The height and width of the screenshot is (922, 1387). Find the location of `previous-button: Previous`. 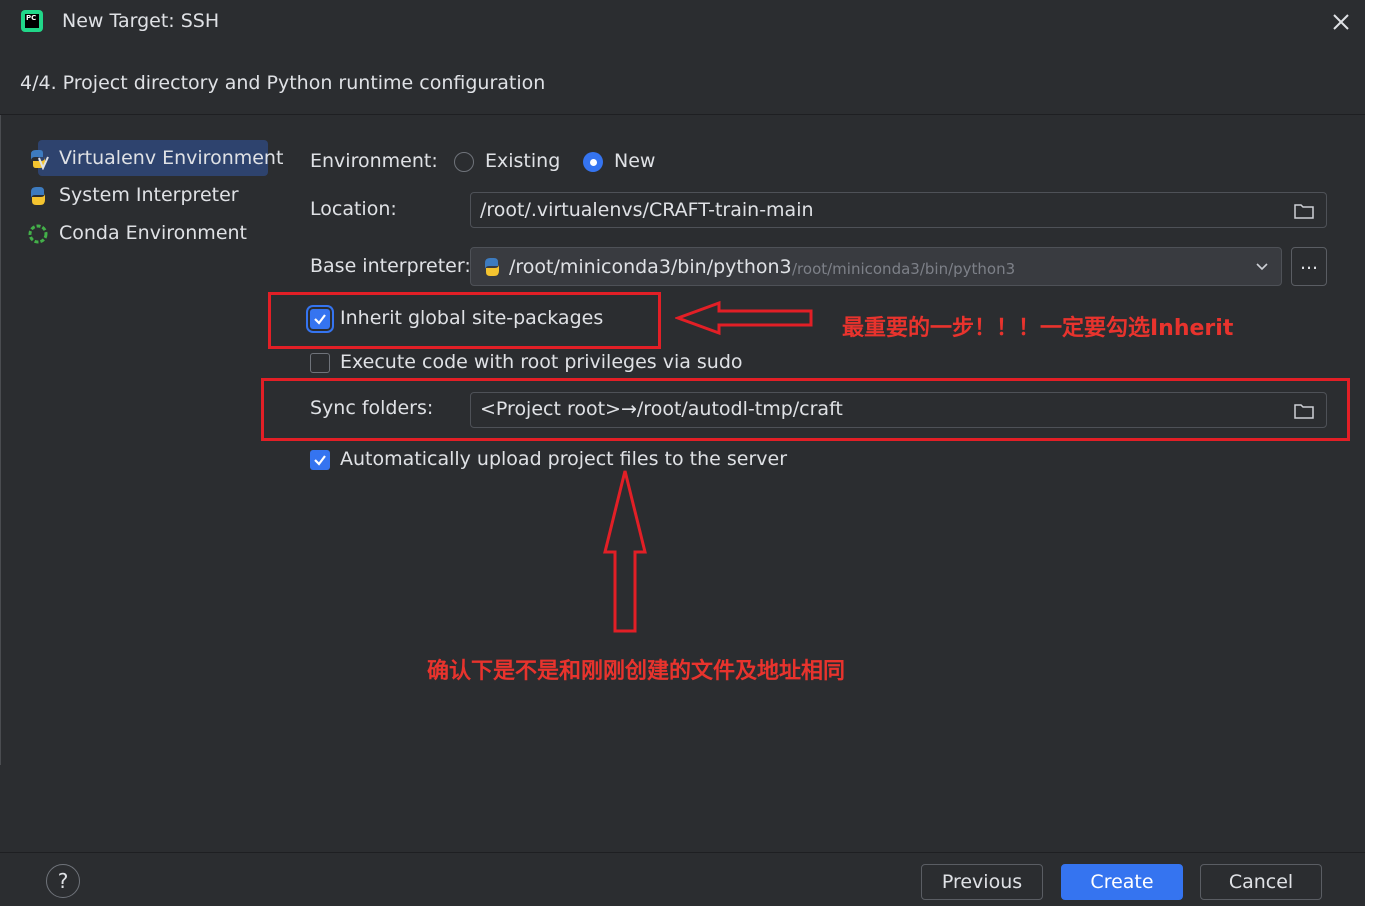

previous-button: Previous is located at coordinates (982, 882).